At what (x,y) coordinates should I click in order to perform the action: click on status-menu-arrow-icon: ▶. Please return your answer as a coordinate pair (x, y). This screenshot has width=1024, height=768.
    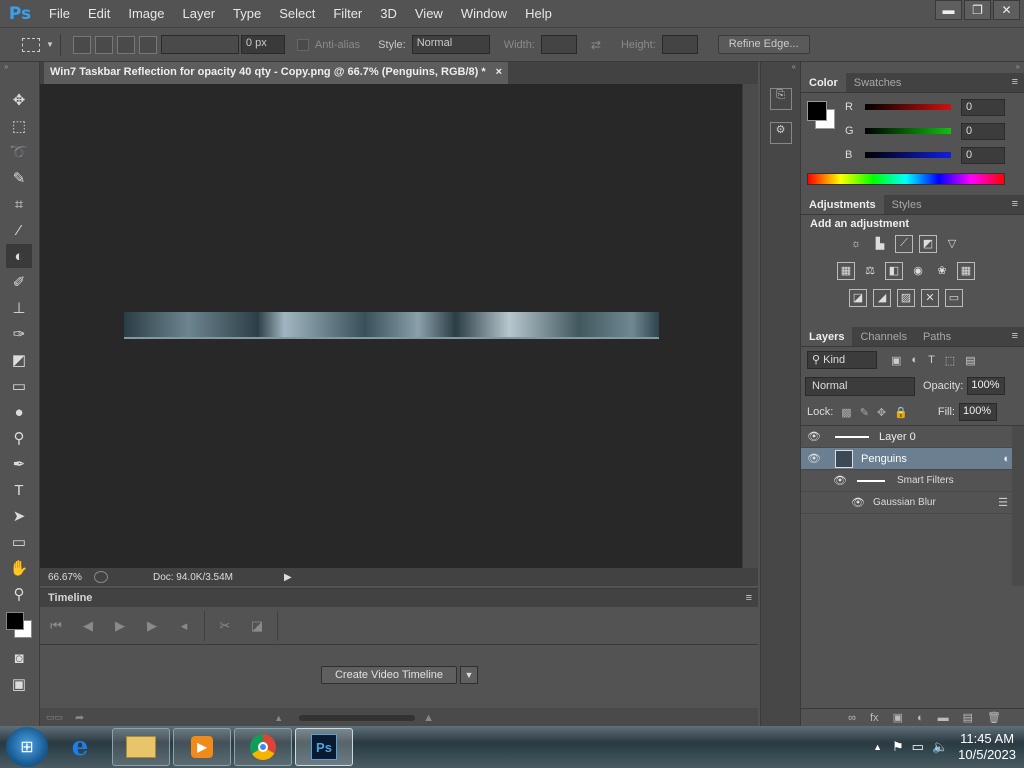
    Looking at the image, I should click on (288, 577).